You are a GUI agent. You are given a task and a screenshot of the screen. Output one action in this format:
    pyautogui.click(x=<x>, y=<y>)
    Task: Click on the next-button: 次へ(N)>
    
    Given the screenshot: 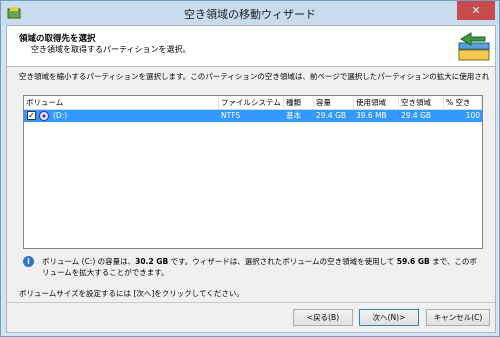 What is the action you would take?
    pyautogui.click(x=389, y=317)
    